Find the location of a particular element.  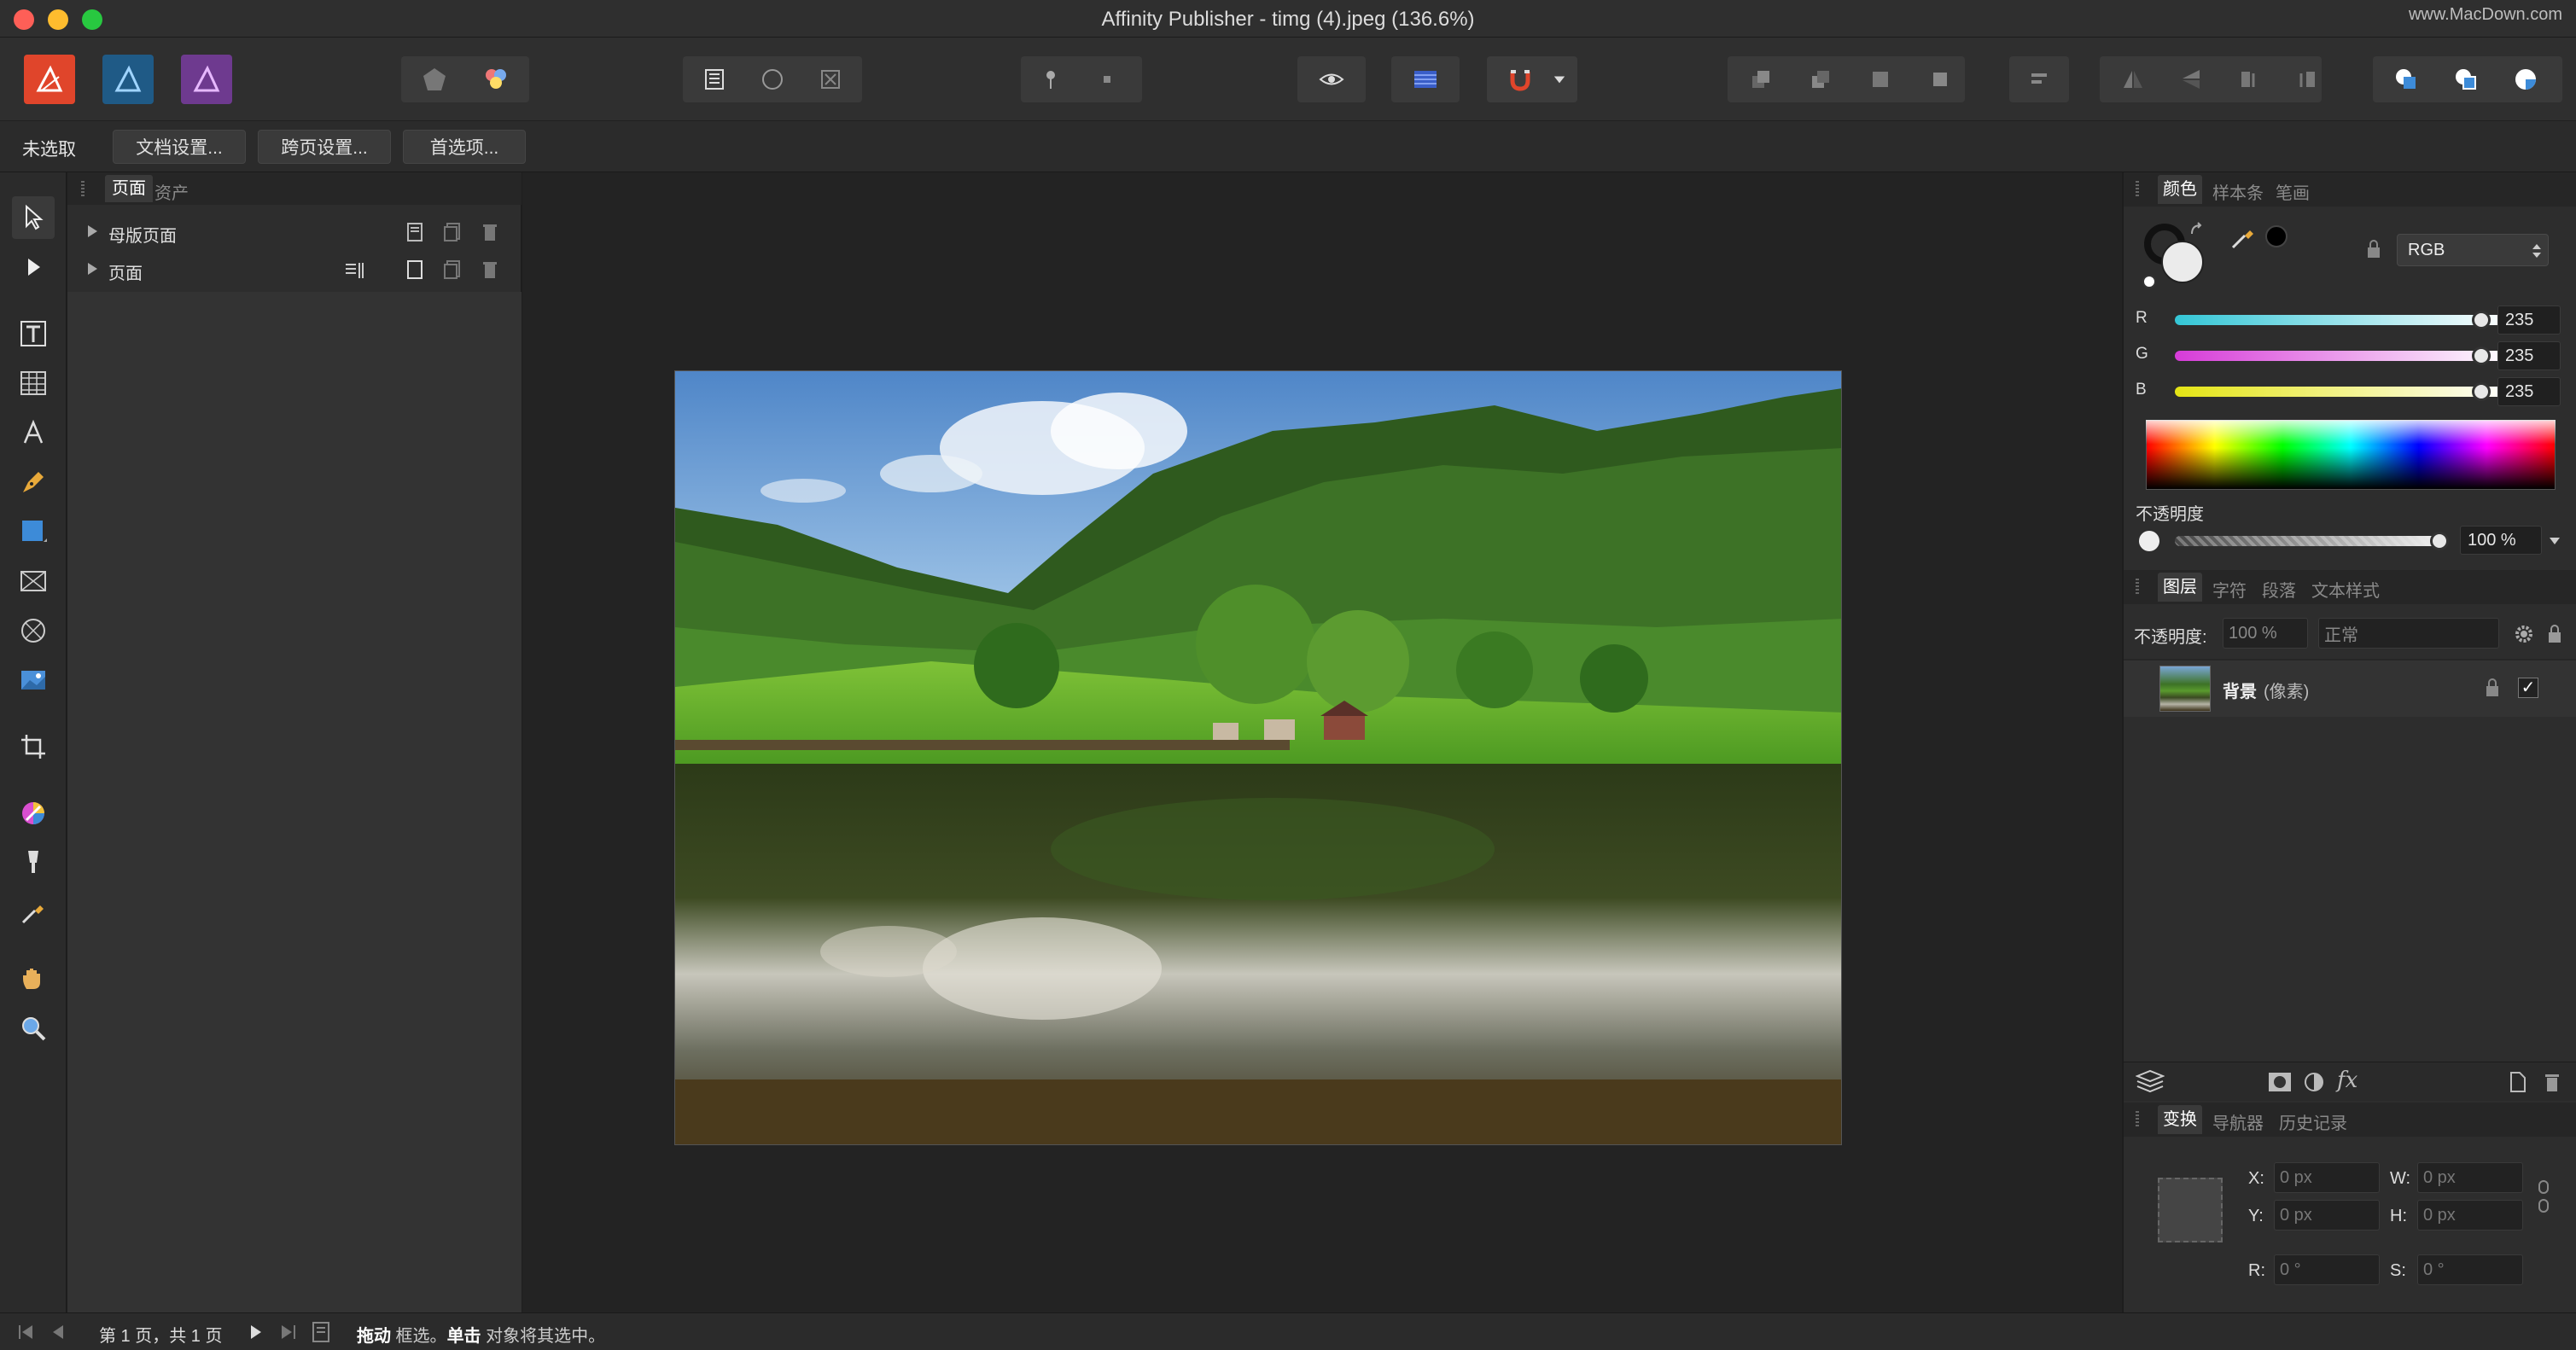

blue-value-field: 235 is located at coordinates (2529, 392).